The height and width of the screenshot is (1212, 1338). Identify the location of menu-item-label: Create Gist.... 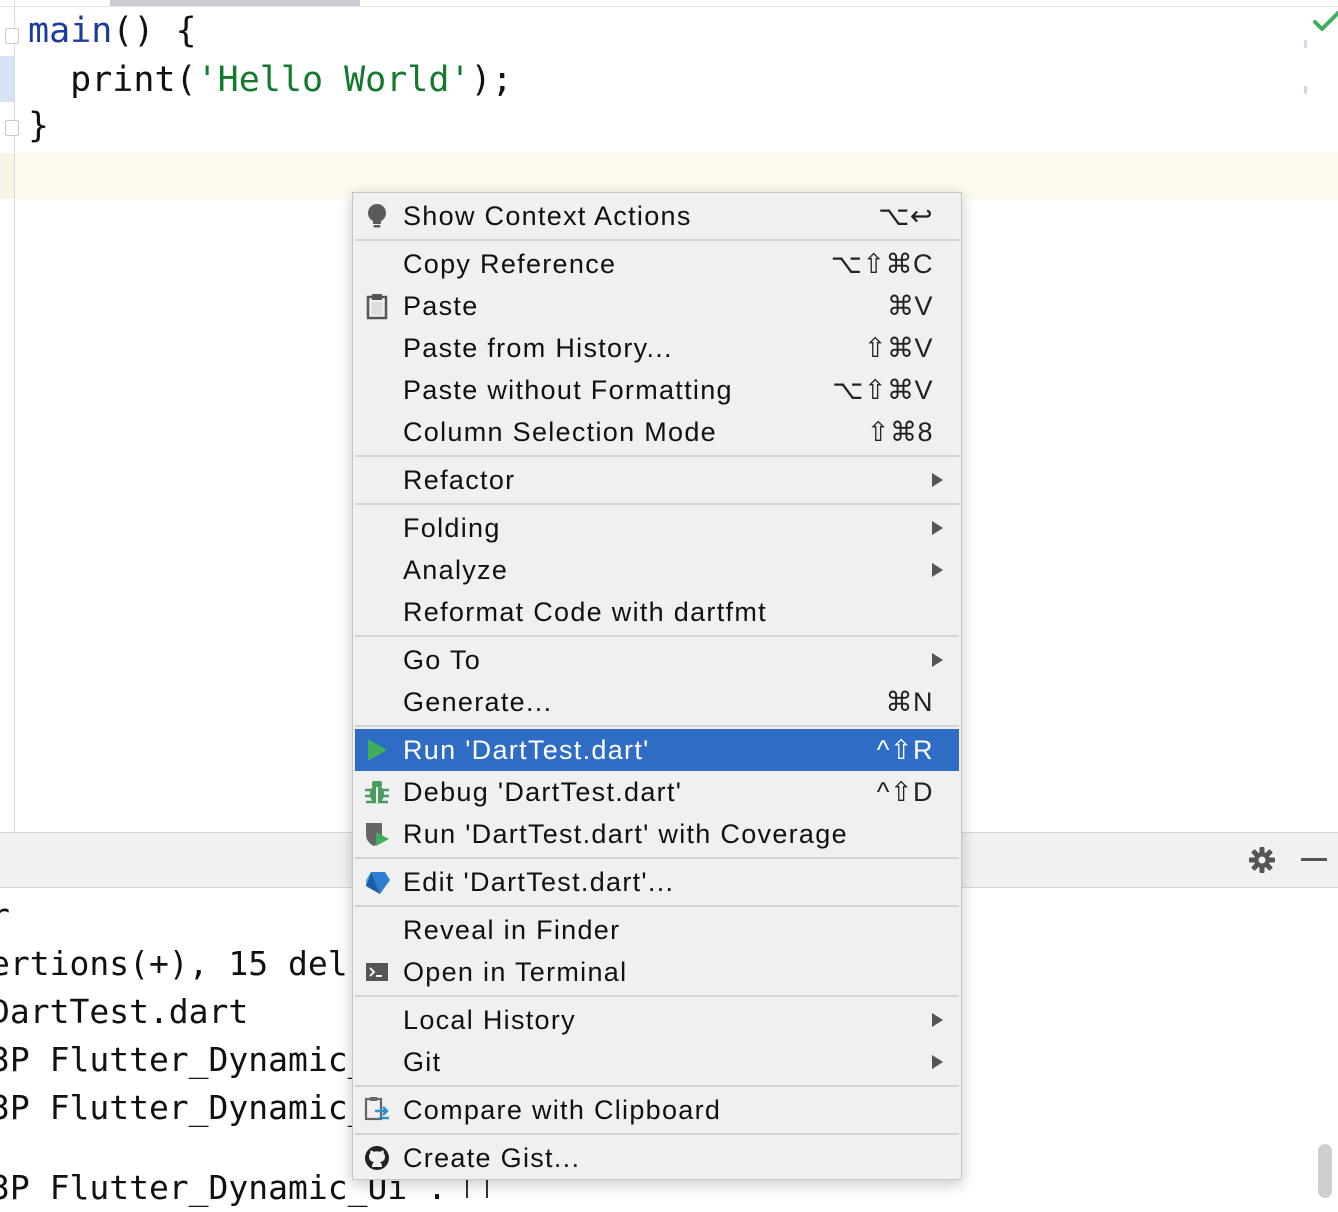
(492, 1158).